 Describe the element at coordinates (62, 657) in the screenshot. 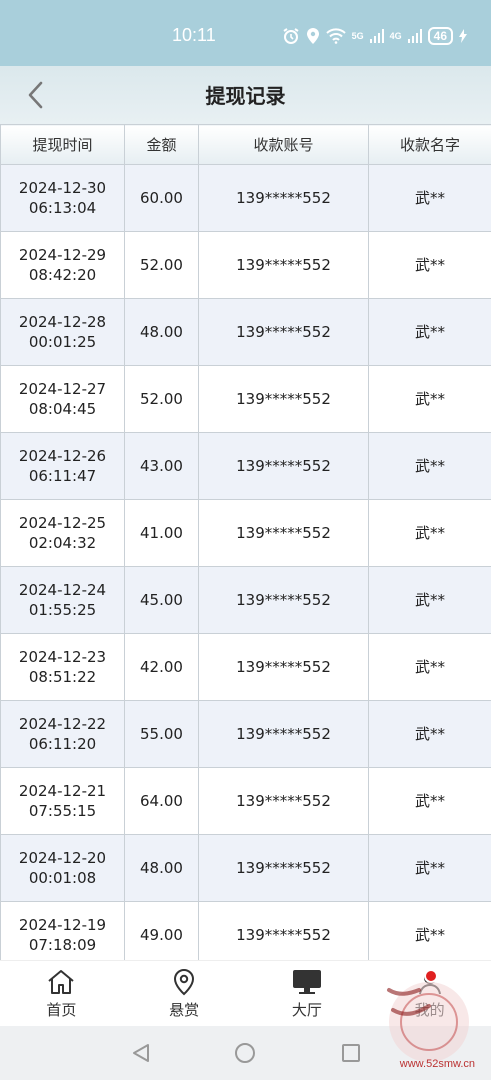

I see `withdraw-date: 2024-12-23` at that location.